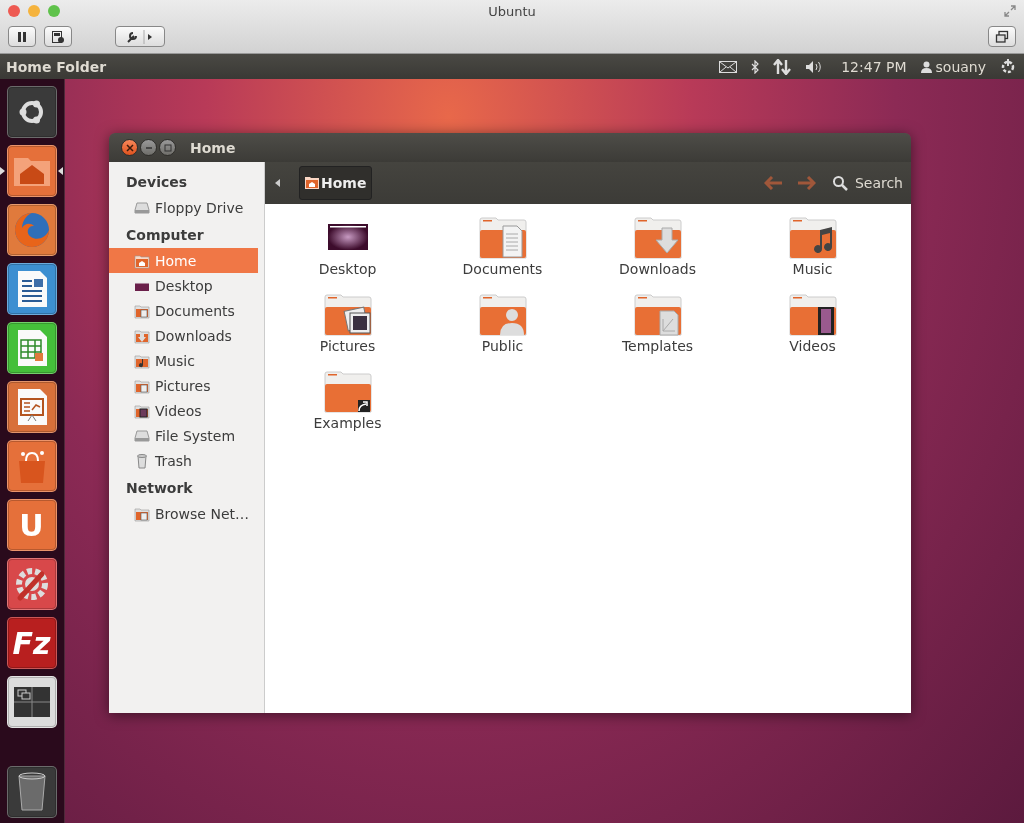  Describe the element at coordinates (812, 346) in the screenshot. I see `file-name: Videos` at that location.